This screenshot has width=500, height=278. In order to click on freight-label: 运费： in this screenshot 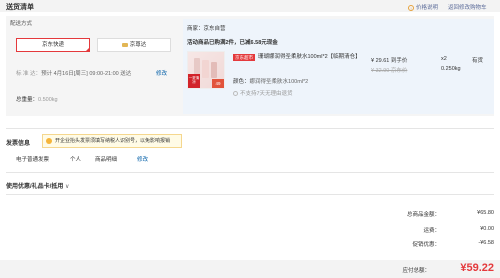, I will do `click(431, 231)`.